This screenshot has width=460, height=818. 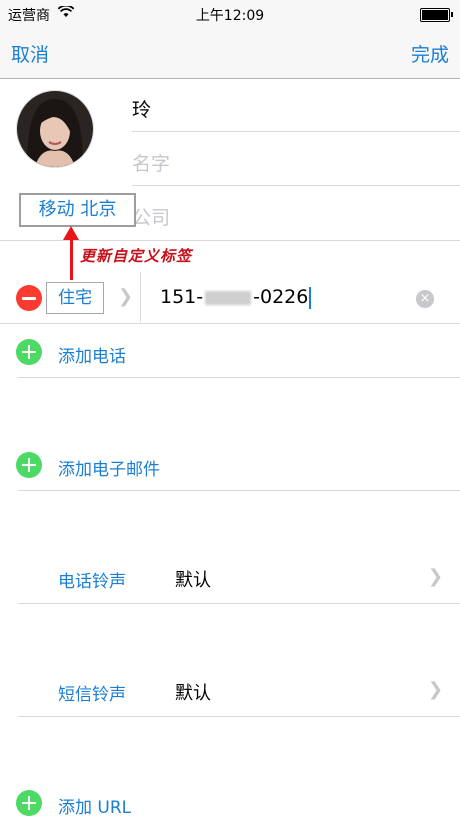 I want to click on text-tone-value: 默认, so click(x=193, y=692).